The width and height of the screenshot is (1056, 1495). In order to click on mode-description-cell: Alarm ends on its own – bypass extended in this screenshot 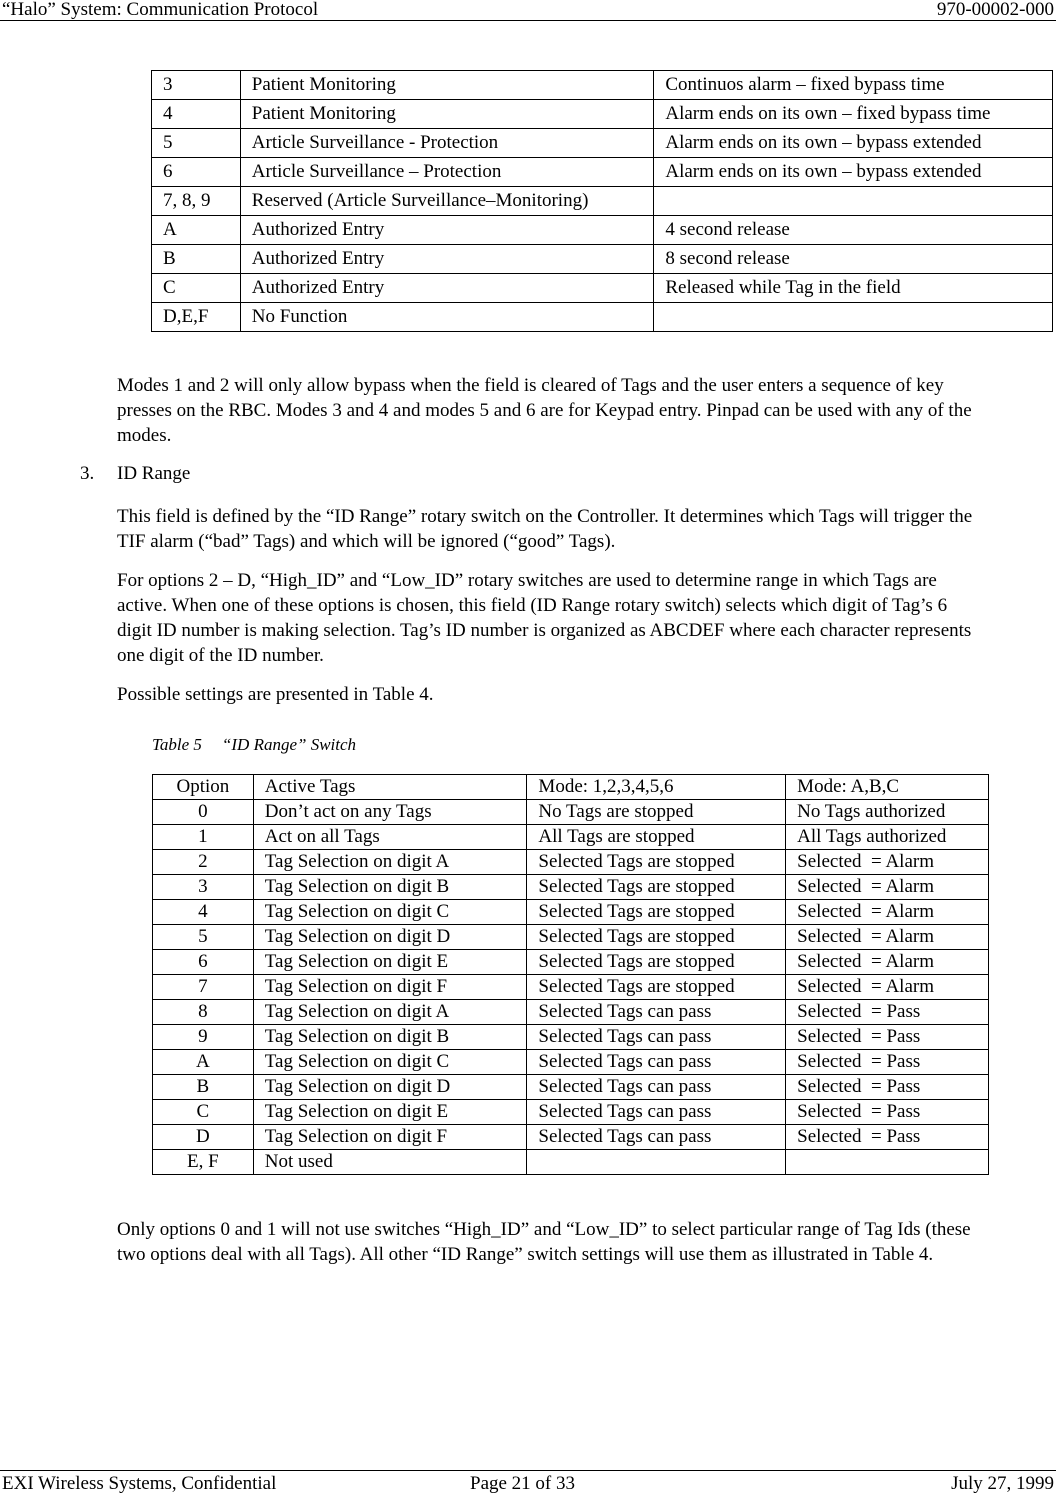, I will do `click(853, 143)`.